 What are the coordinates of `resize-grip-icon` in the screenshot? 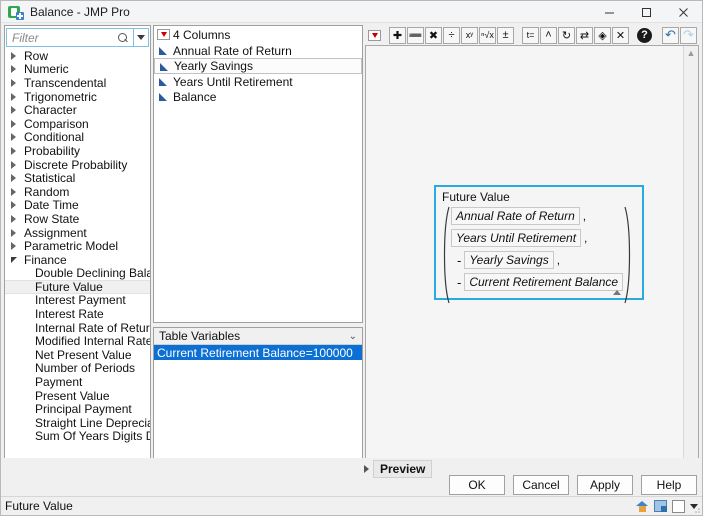 It's located at (696, 509).